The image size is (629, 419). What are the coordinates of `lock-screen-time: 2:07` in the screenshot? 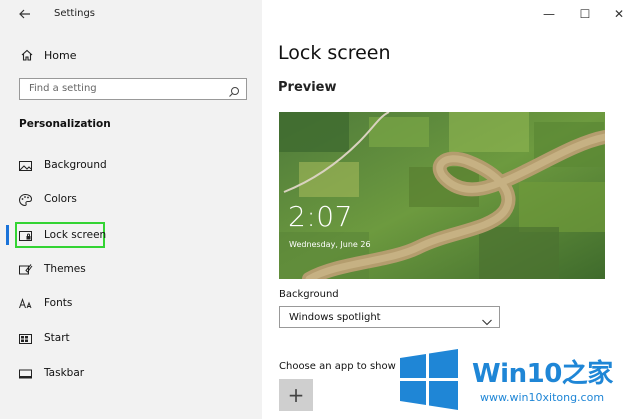 It's located at (320, 216).